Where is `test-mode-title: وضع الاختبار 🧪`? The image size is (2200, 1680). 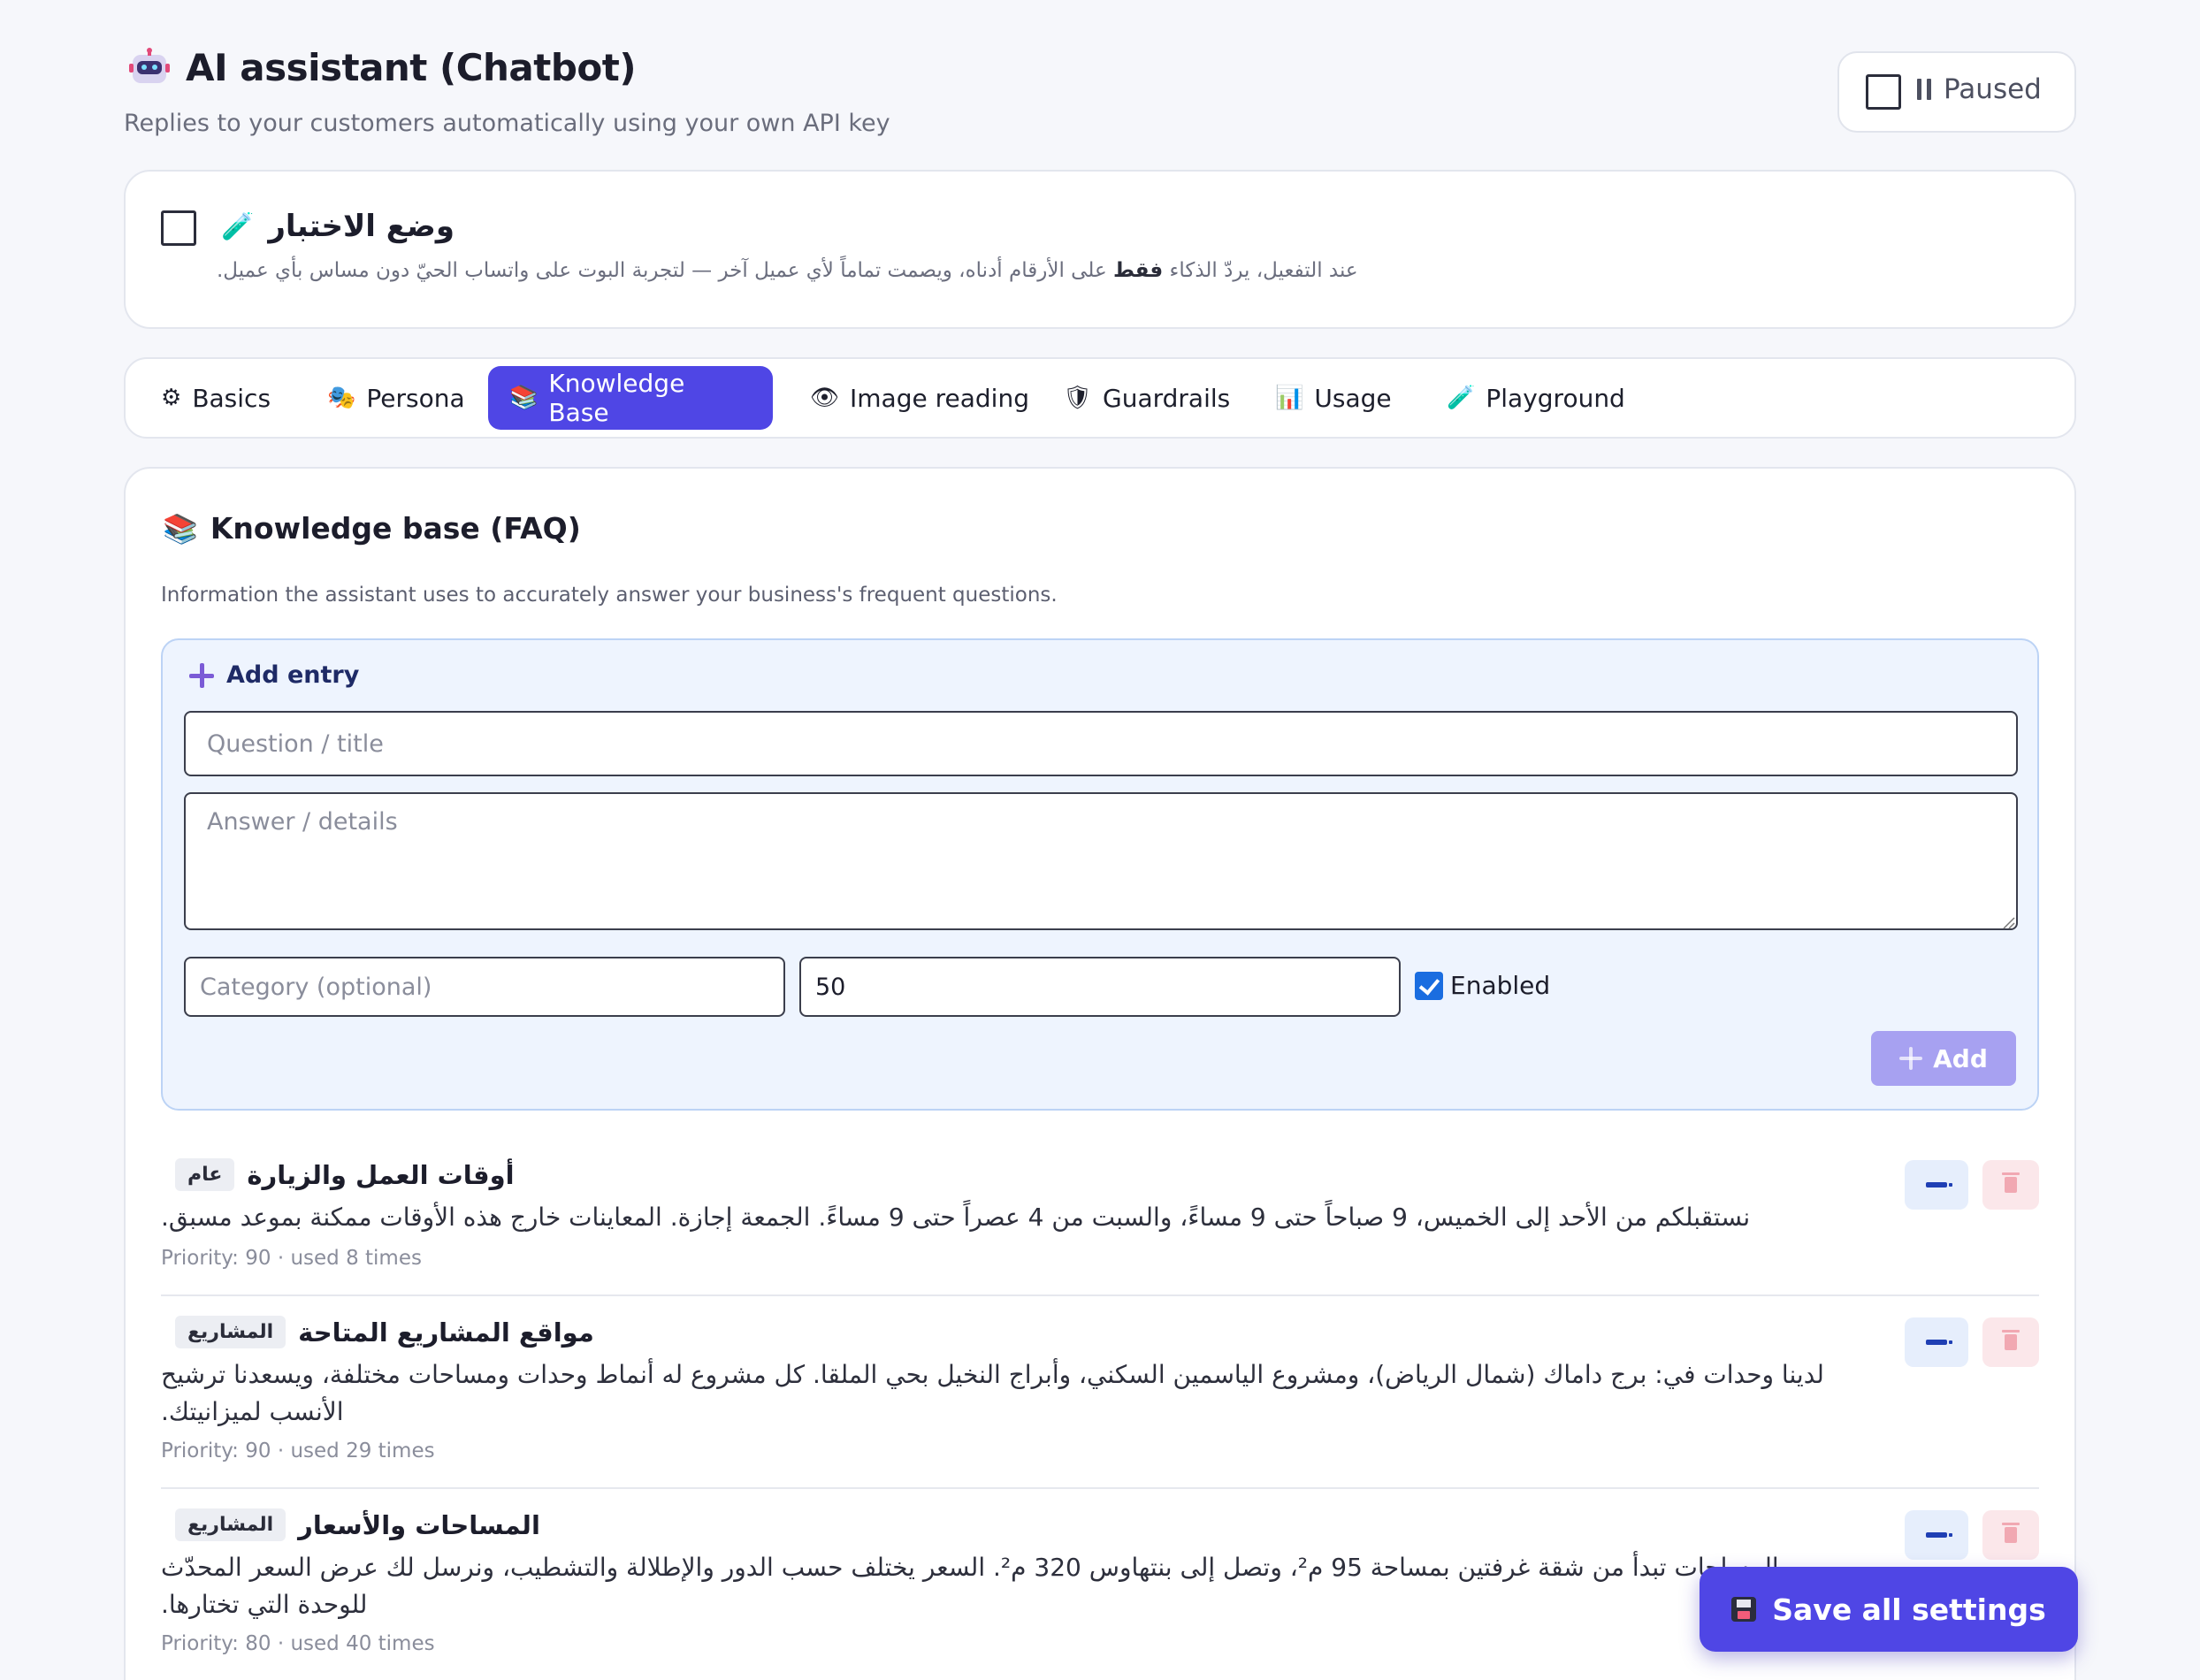
test-mode-title: وضع الاختبار 🧪 is located at coordinates (338, 226).